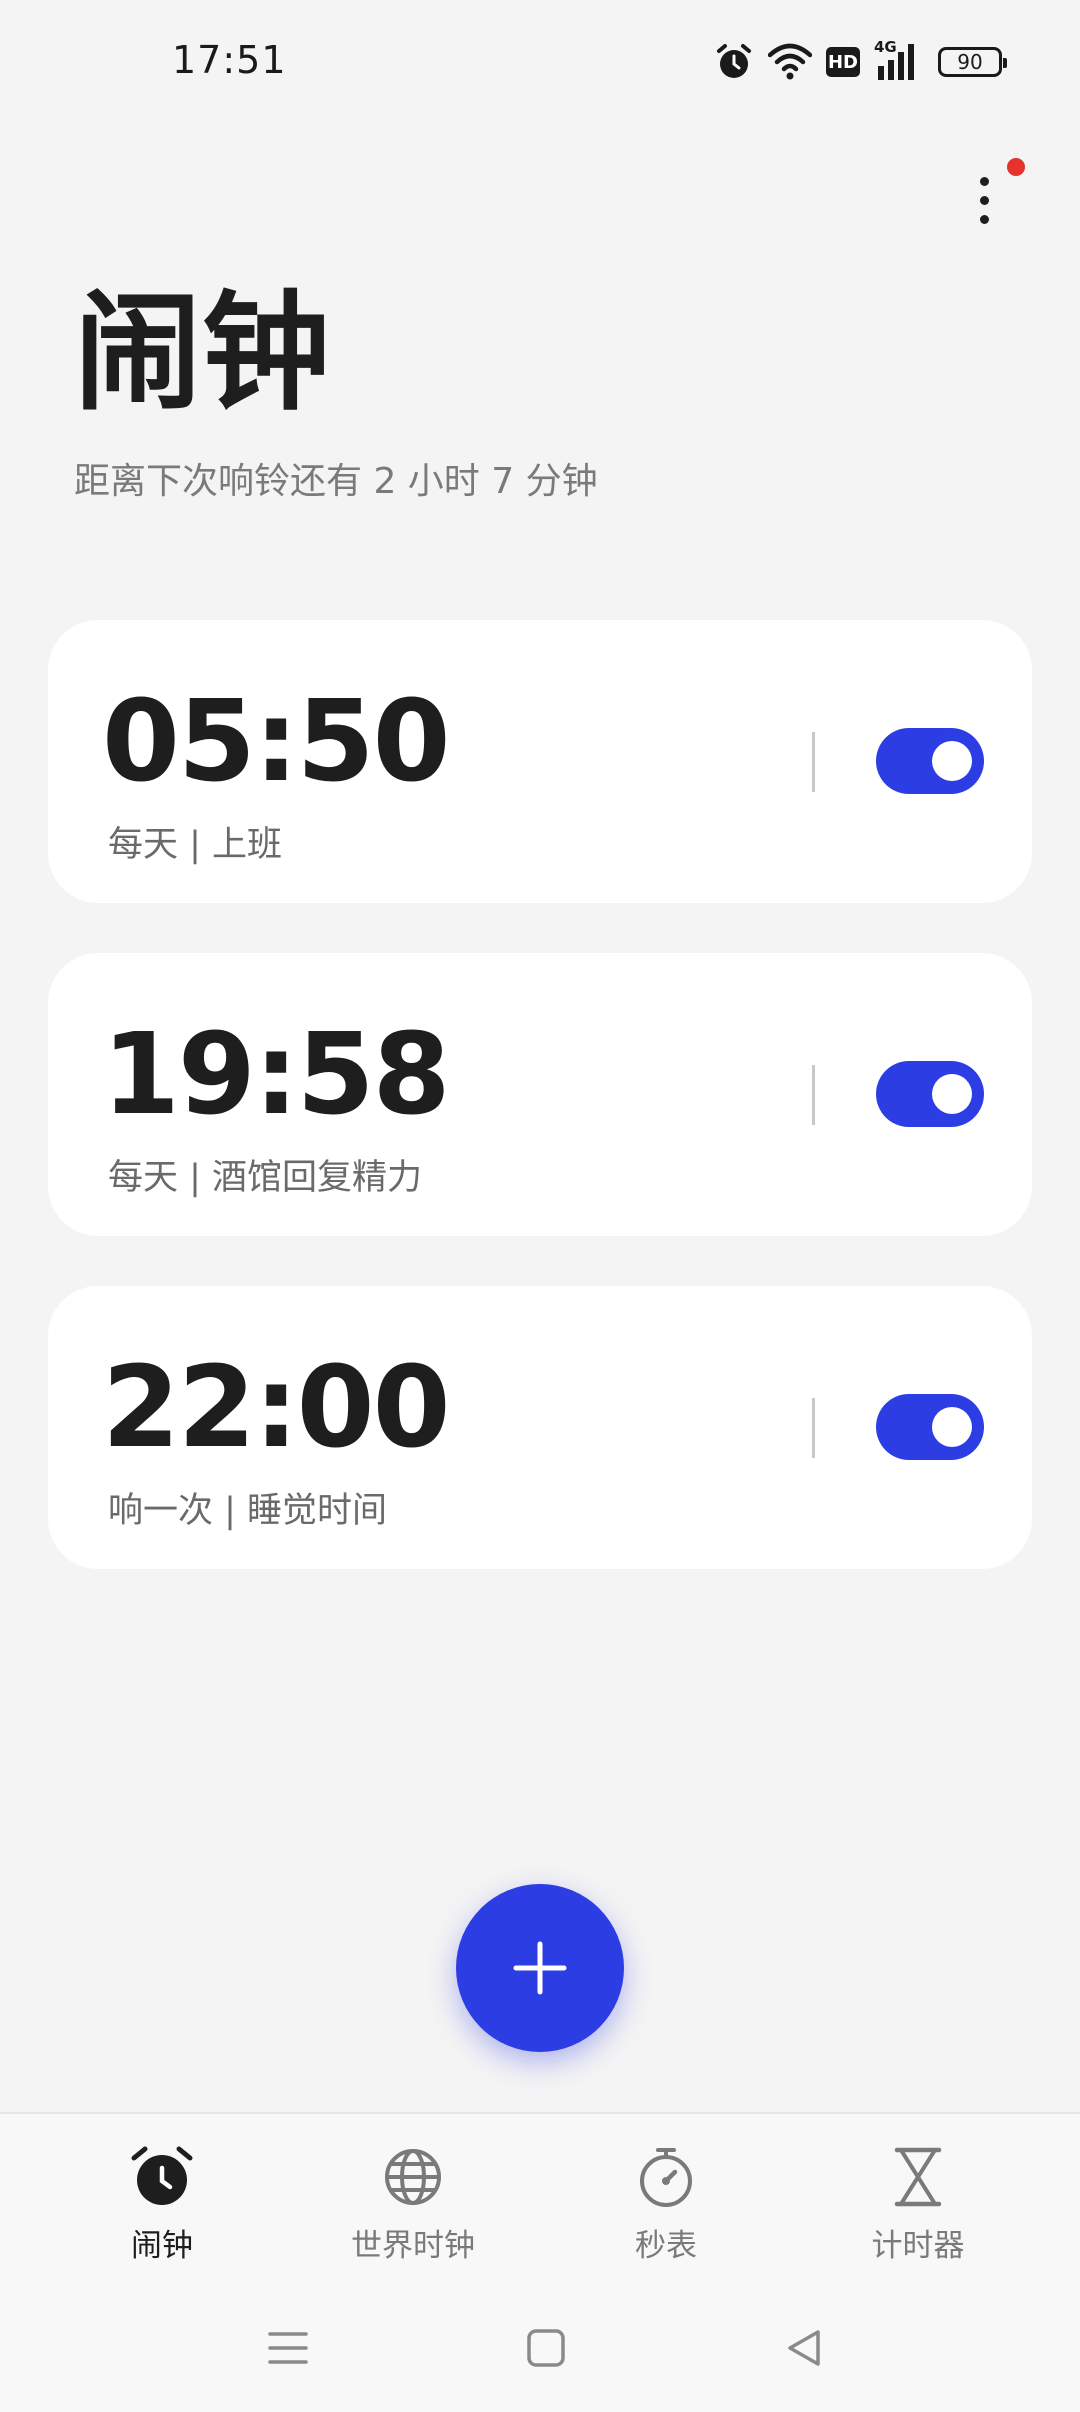 The height and width of the screenshot is (2412, 1080). I want to click on tab-label: 闹钟, so click(162, 2246).